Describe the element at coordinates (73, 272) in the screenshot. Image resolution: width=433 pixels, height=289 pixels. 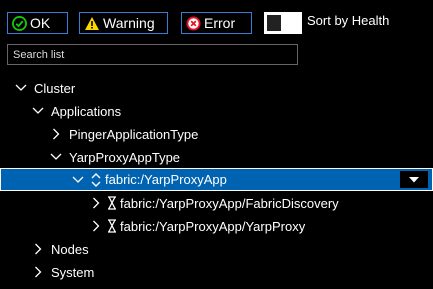
I see `tree-item-label: System` at that location.